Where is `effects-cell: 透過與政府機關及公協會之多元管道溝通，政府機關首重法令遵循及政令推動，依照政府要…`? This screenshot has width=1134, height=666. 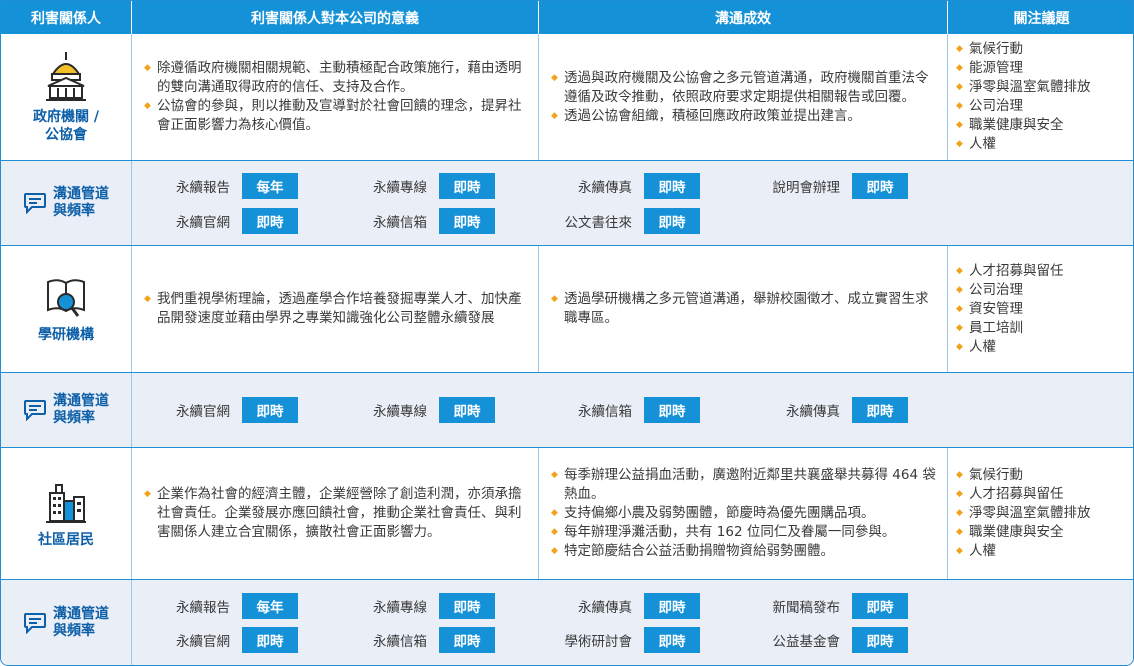
effects-cell: 透過與政府機關及公協會之多元管道溝通，政府機關首重法令遵循及政令推動，依照政府要… is located at coordinates (743, 97).